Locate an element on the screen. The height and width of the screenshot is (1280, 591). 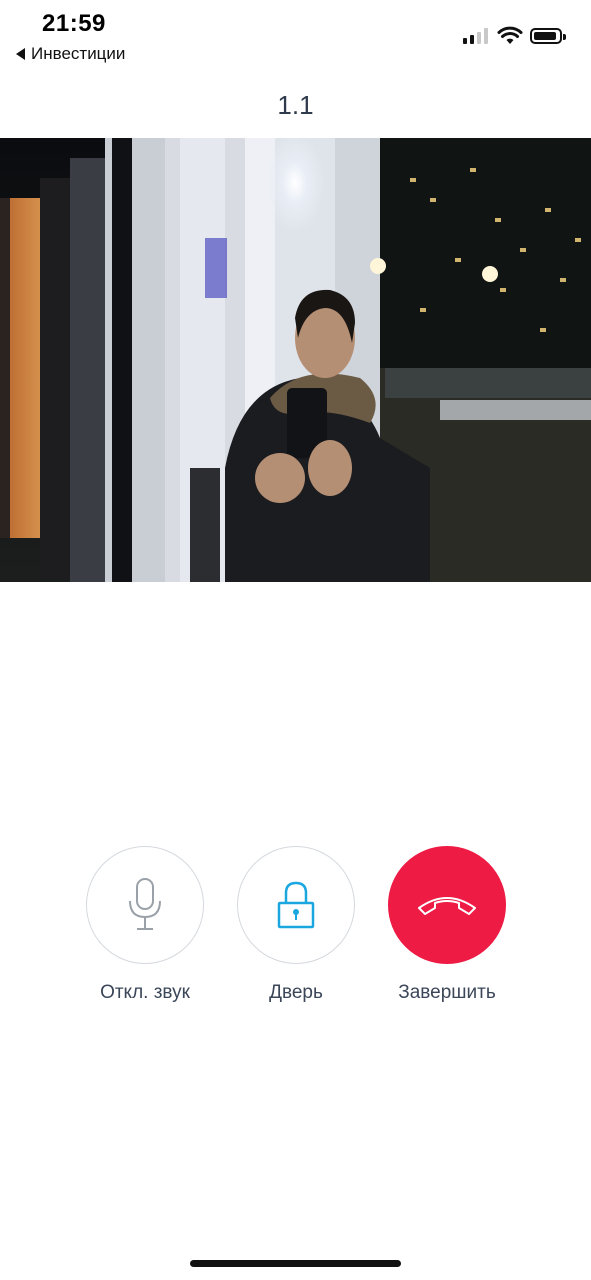
home-indicator is located at coordinates (295, 1263).